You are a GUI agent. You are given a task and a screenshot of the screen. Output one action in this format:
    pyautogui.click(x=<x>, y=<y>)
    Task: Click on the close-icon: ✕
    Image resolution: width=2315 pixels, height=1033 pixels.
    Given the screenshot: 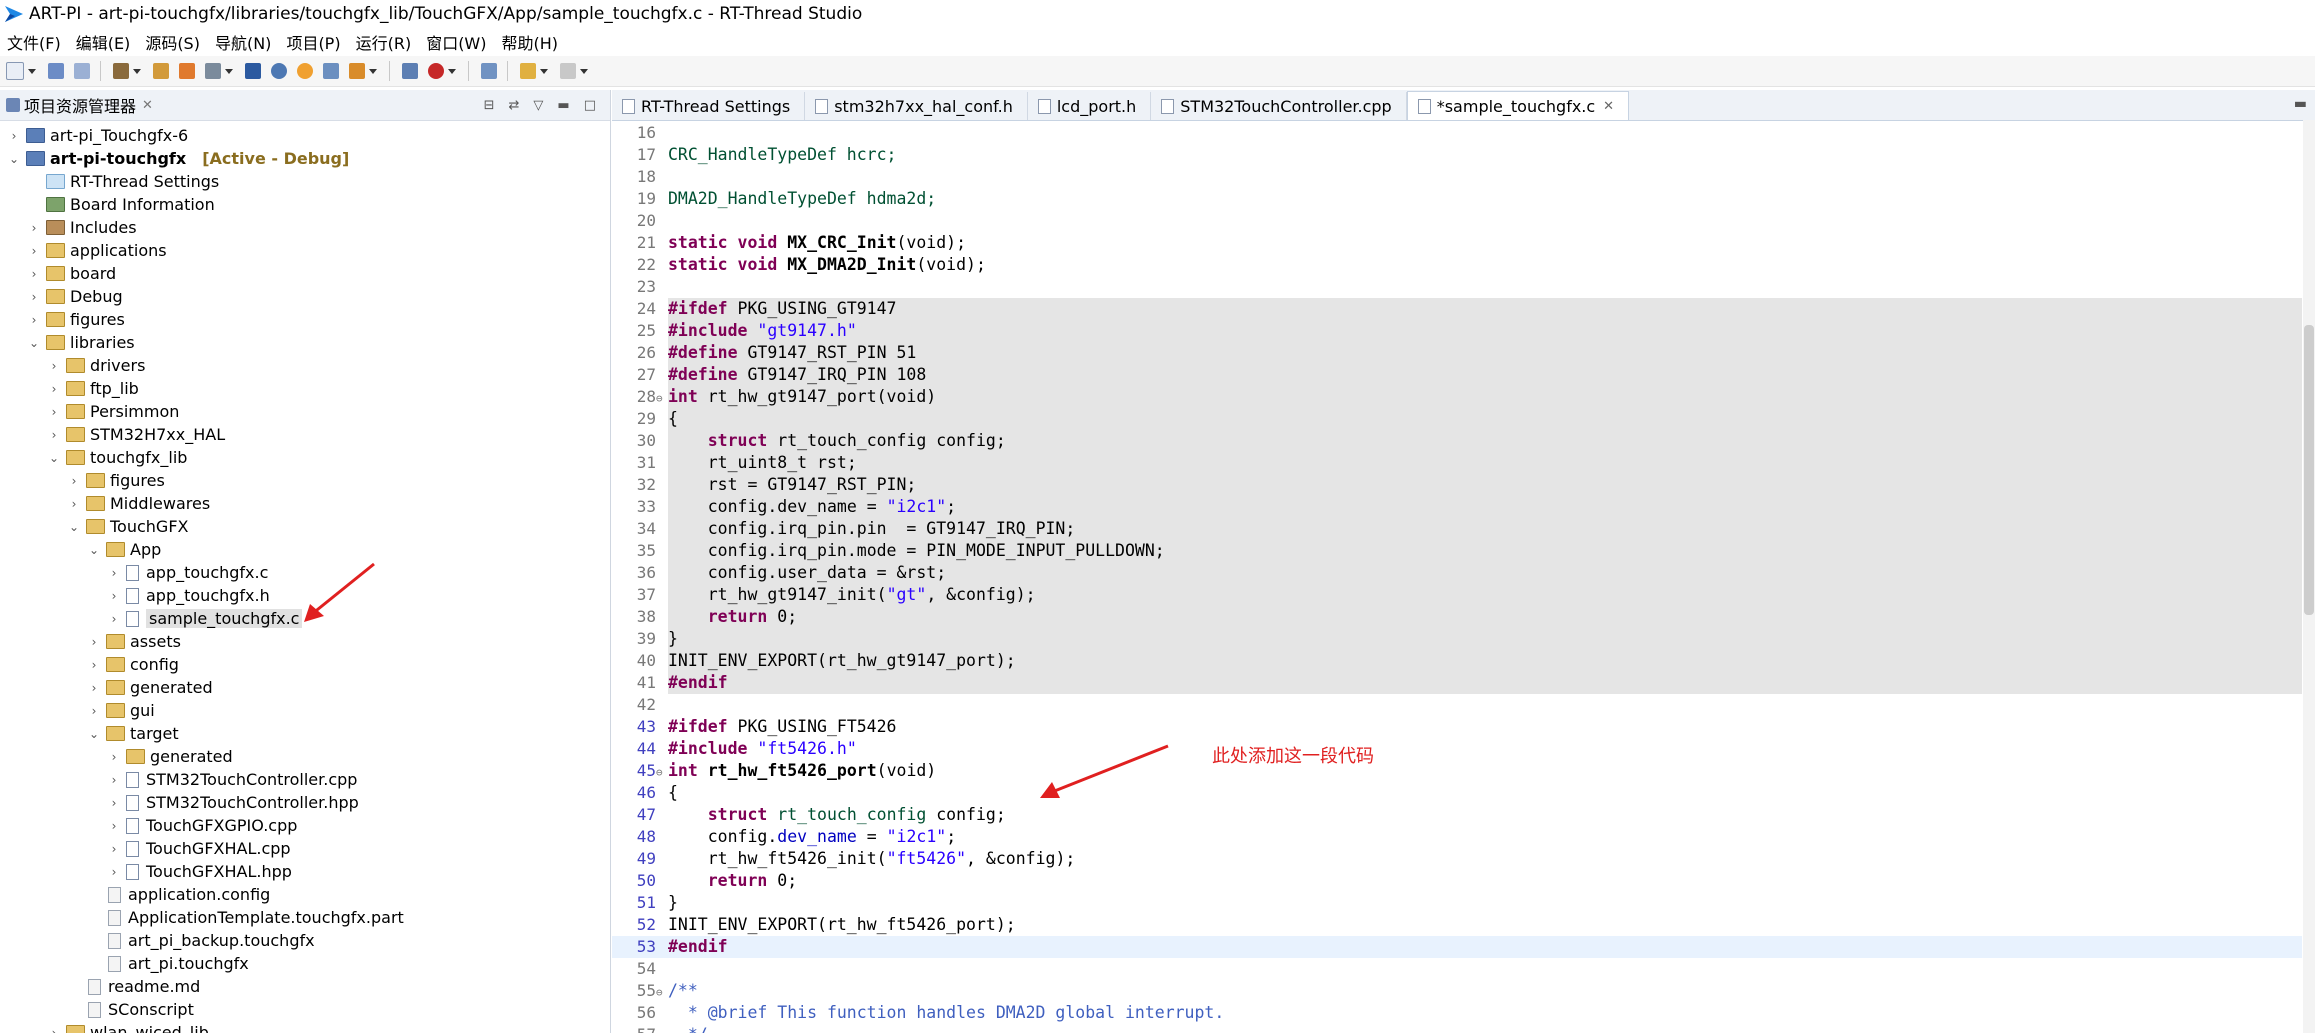 What is the action you would take?
    pyautogui.click(x=147, y=105)
    